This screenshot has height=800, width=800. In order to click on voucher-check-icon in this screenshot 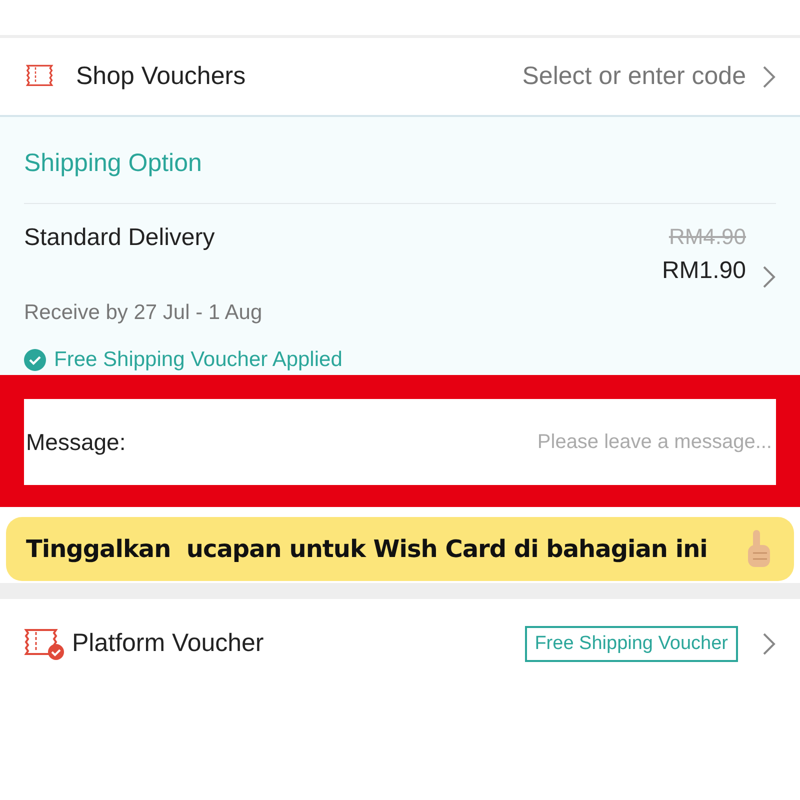, I will do `click(44, 644)`.